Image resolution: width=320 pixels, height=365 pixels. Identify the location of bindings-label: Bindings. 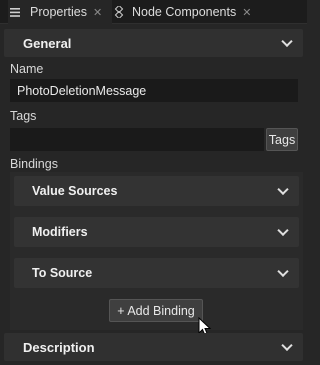
(34, 164).